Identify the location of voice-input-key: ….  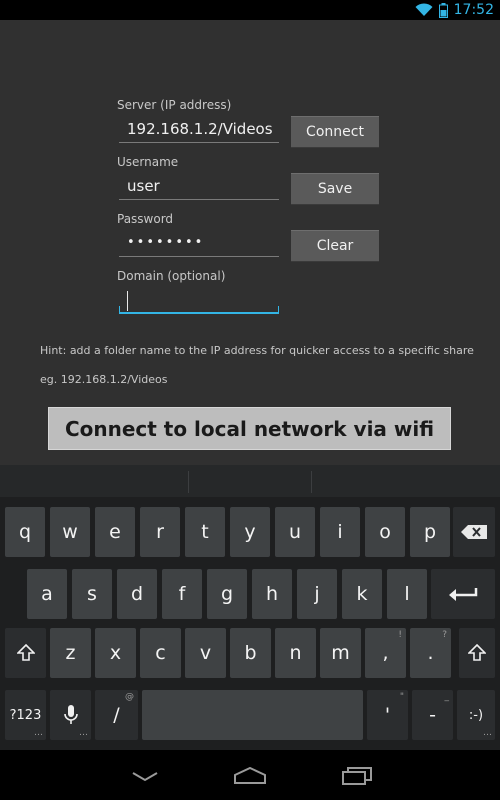
(70, 715).